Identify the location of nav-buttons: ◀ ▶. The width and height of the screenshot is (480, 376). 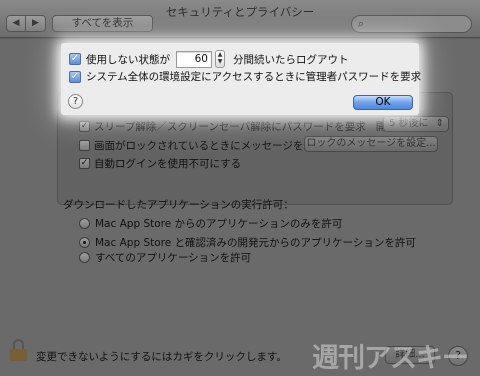
(26, 23).